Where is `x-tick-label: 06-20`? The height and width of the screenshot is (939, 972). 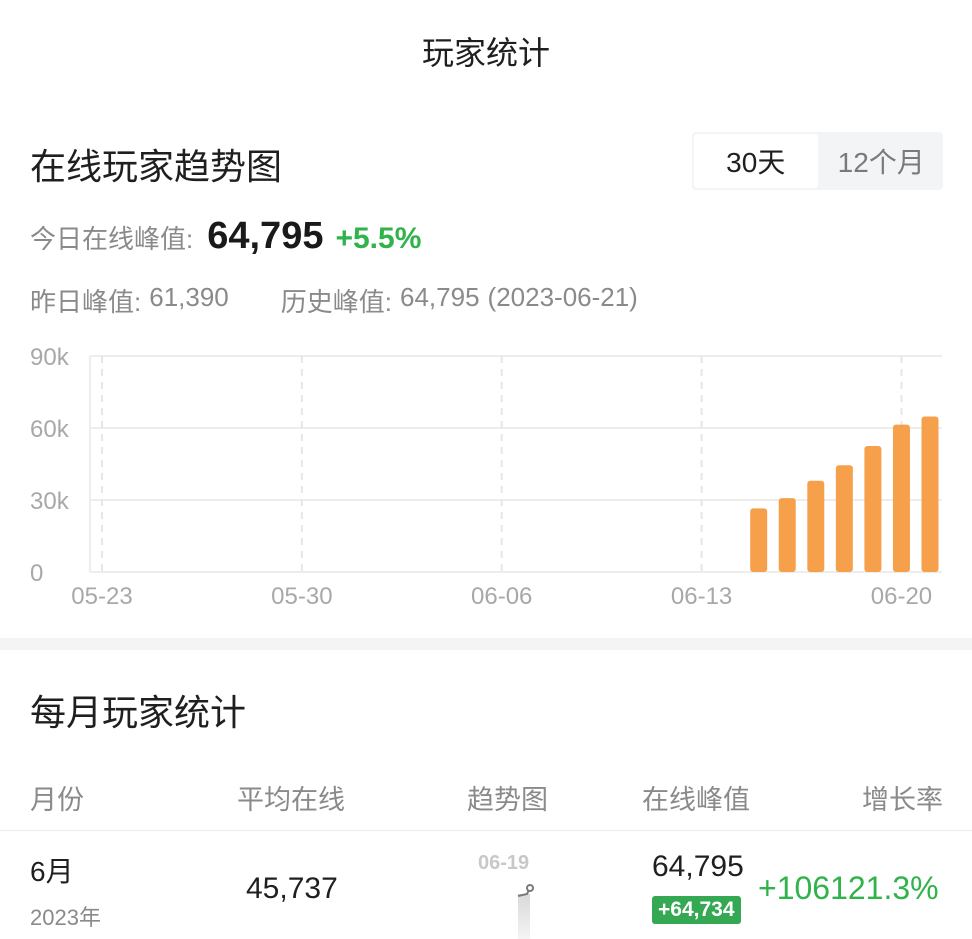
x-tick-label: 06-20 is located at coordinates (901, 596).